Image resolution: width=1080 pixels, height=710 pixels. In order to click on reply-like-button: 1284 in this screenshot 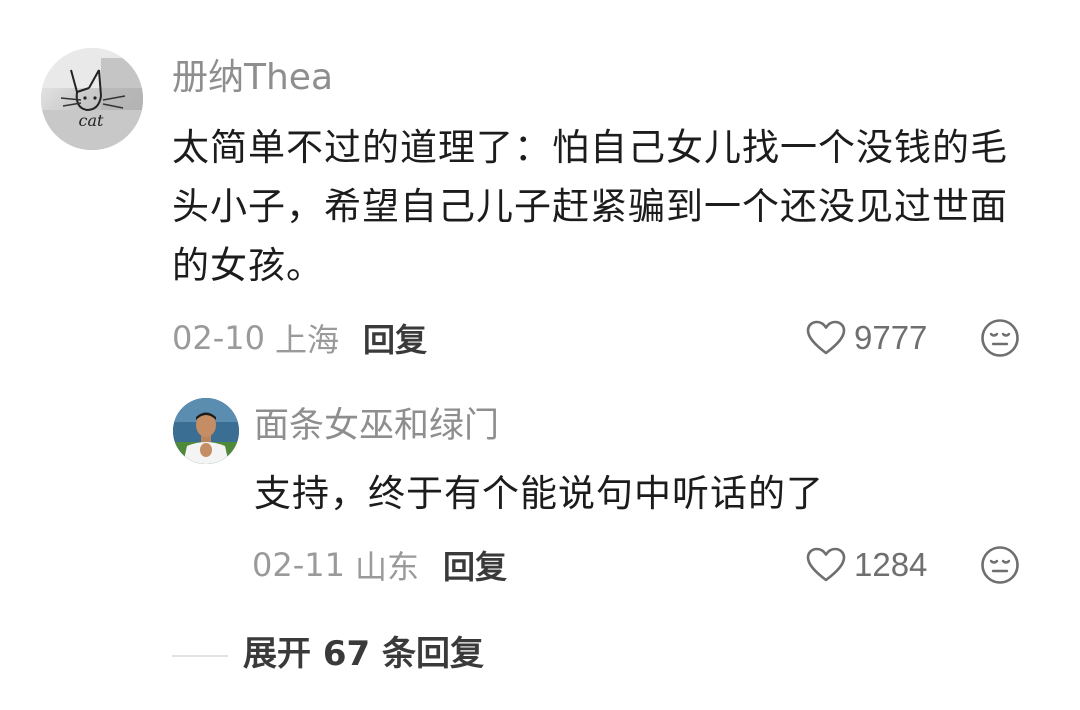, I will do `click(866, 565)`.